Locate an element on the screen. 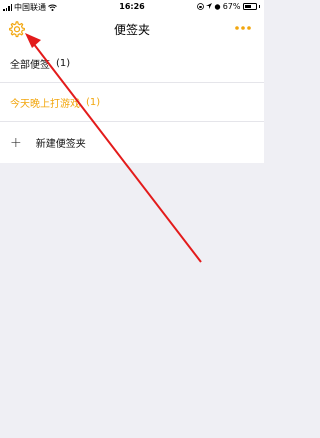  new-folder-label: 新建便签夹 is located at coordinates (60, 144).